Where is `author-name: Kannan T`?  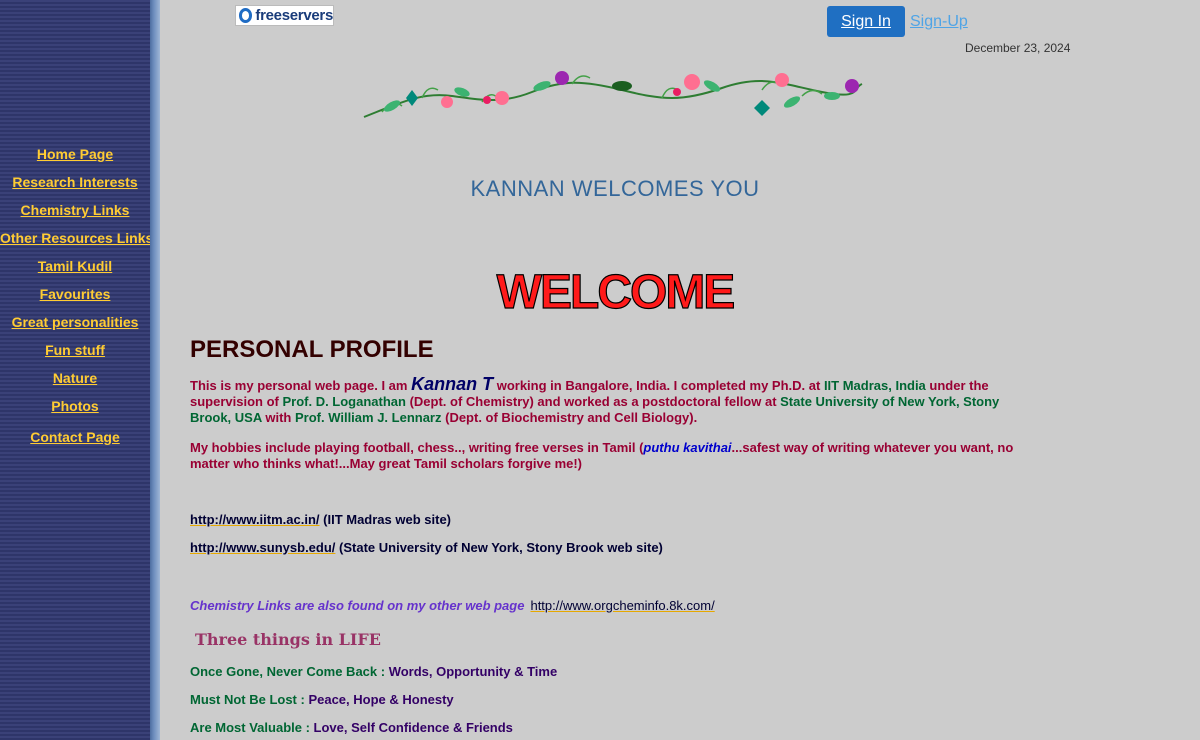
author-name: Kannan T is located at coordinates (452, 384).